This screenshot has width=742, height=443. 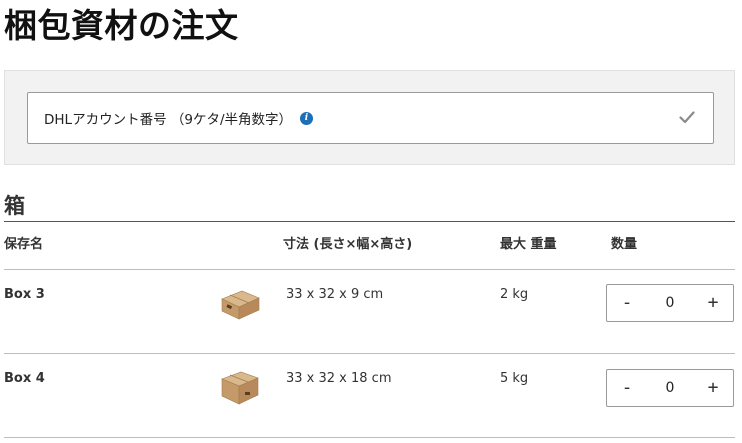 What do you see at coordinates (24, 294) in the screenshot?
I see `row-name: Box 3` at bounding box center [24, 294].